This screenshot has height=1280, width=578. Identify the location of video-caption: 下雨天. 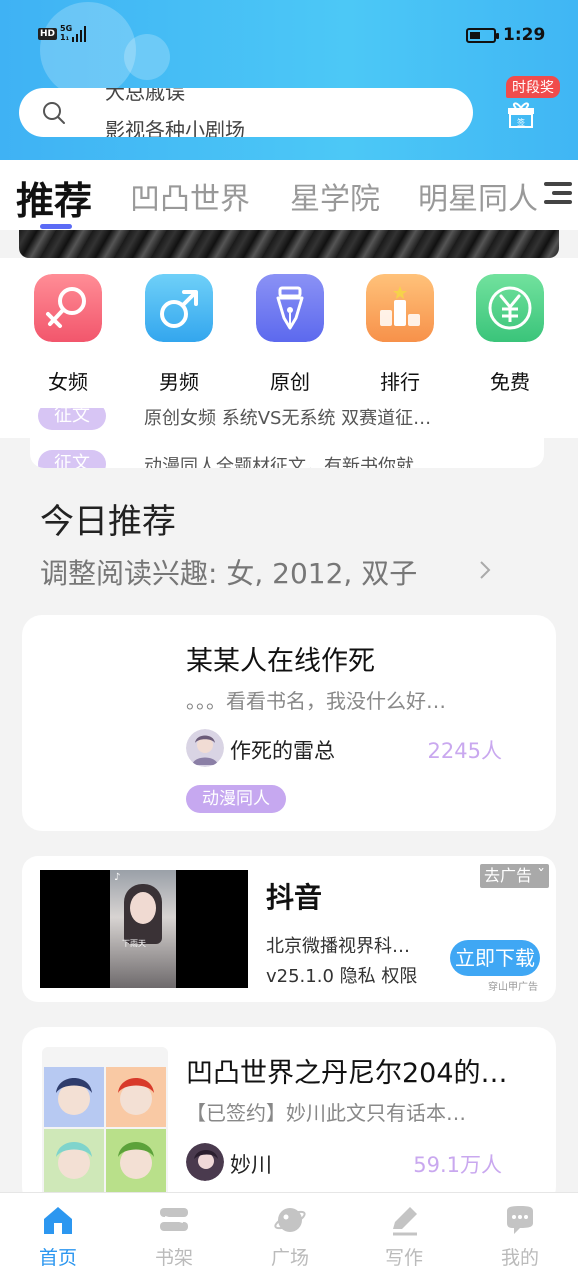
(134, 943).